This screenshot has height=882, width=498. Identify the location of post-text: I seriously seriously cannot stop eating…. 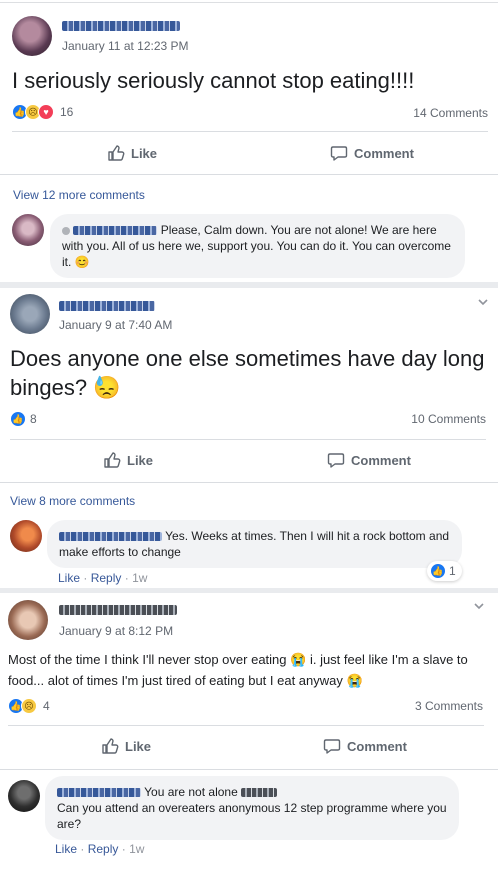
(213, 80).